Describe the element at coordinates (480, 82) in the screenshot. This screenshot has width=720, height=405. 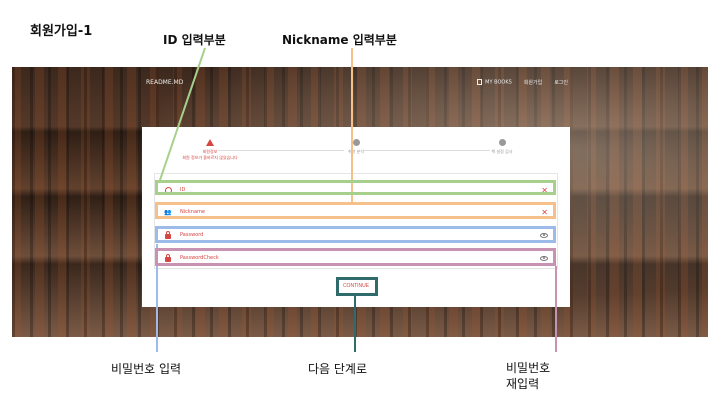
I see `book-icon` at that location.